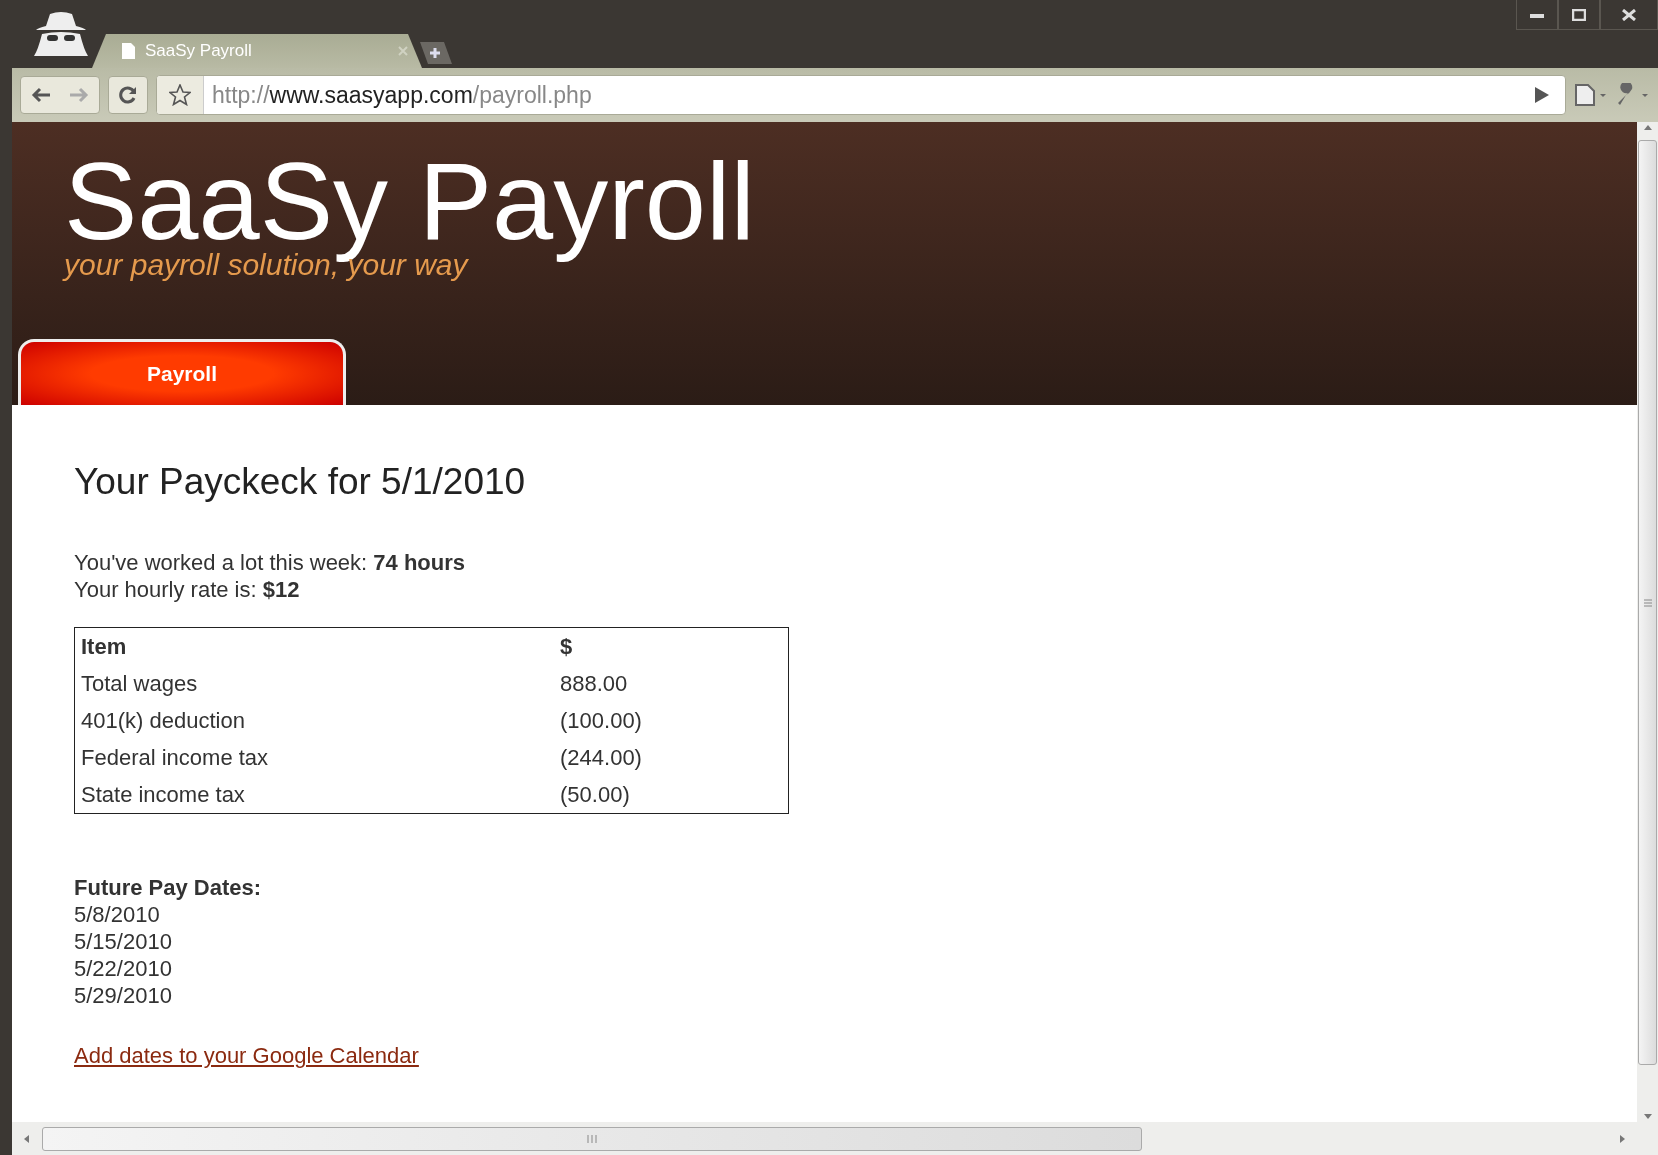  Describe the element at coordinates (187, 589) in the screenshot. I see `summary-line: Your hourly rate is: $12` at that location.